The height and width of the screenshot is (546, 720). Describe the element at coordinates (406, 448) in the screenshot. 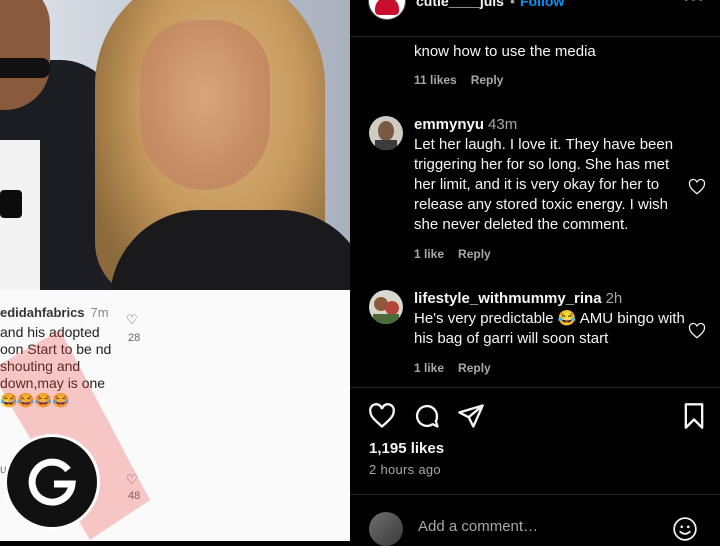

I see `like-count: 1,195 likes` at that location.